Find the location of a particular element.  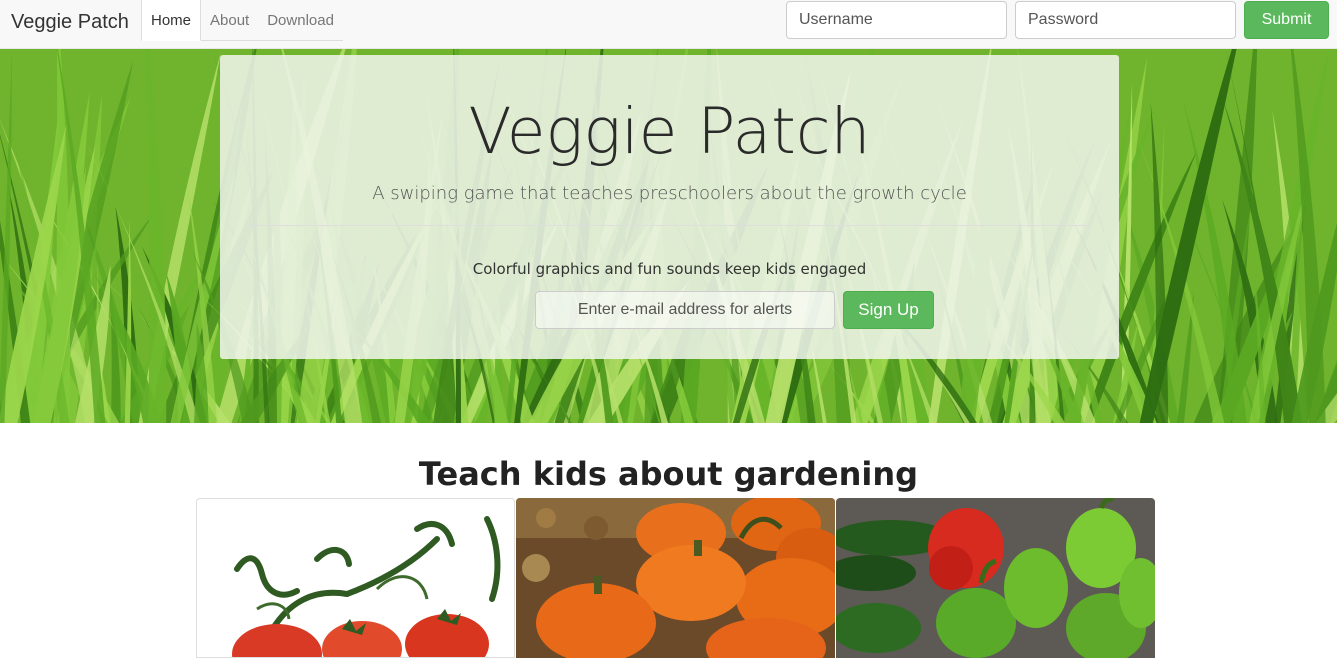

nav-tabs: Home About Download is located at coordinates (242, 20).